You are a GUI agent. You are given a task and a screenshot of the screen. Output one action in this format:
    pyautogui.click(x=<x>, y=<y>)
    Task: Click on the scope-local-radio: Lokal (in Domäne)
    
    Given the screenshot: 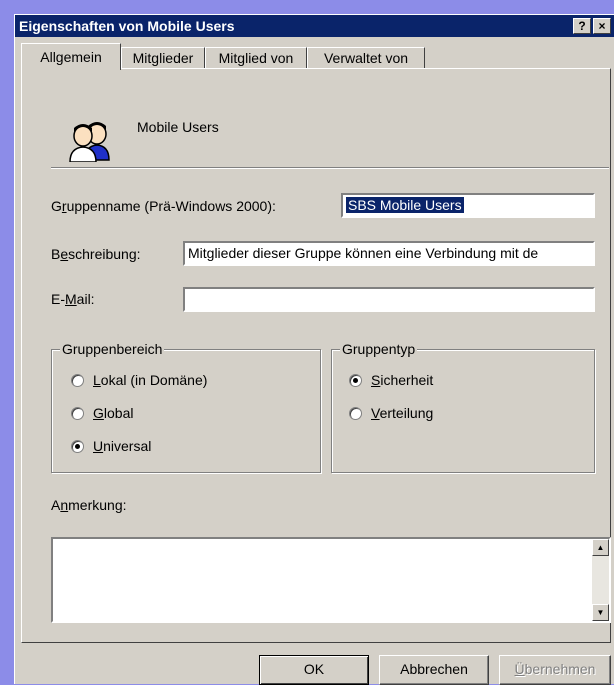 What is the action you would take?
    pyautogui.click(x=139, y=380)
    